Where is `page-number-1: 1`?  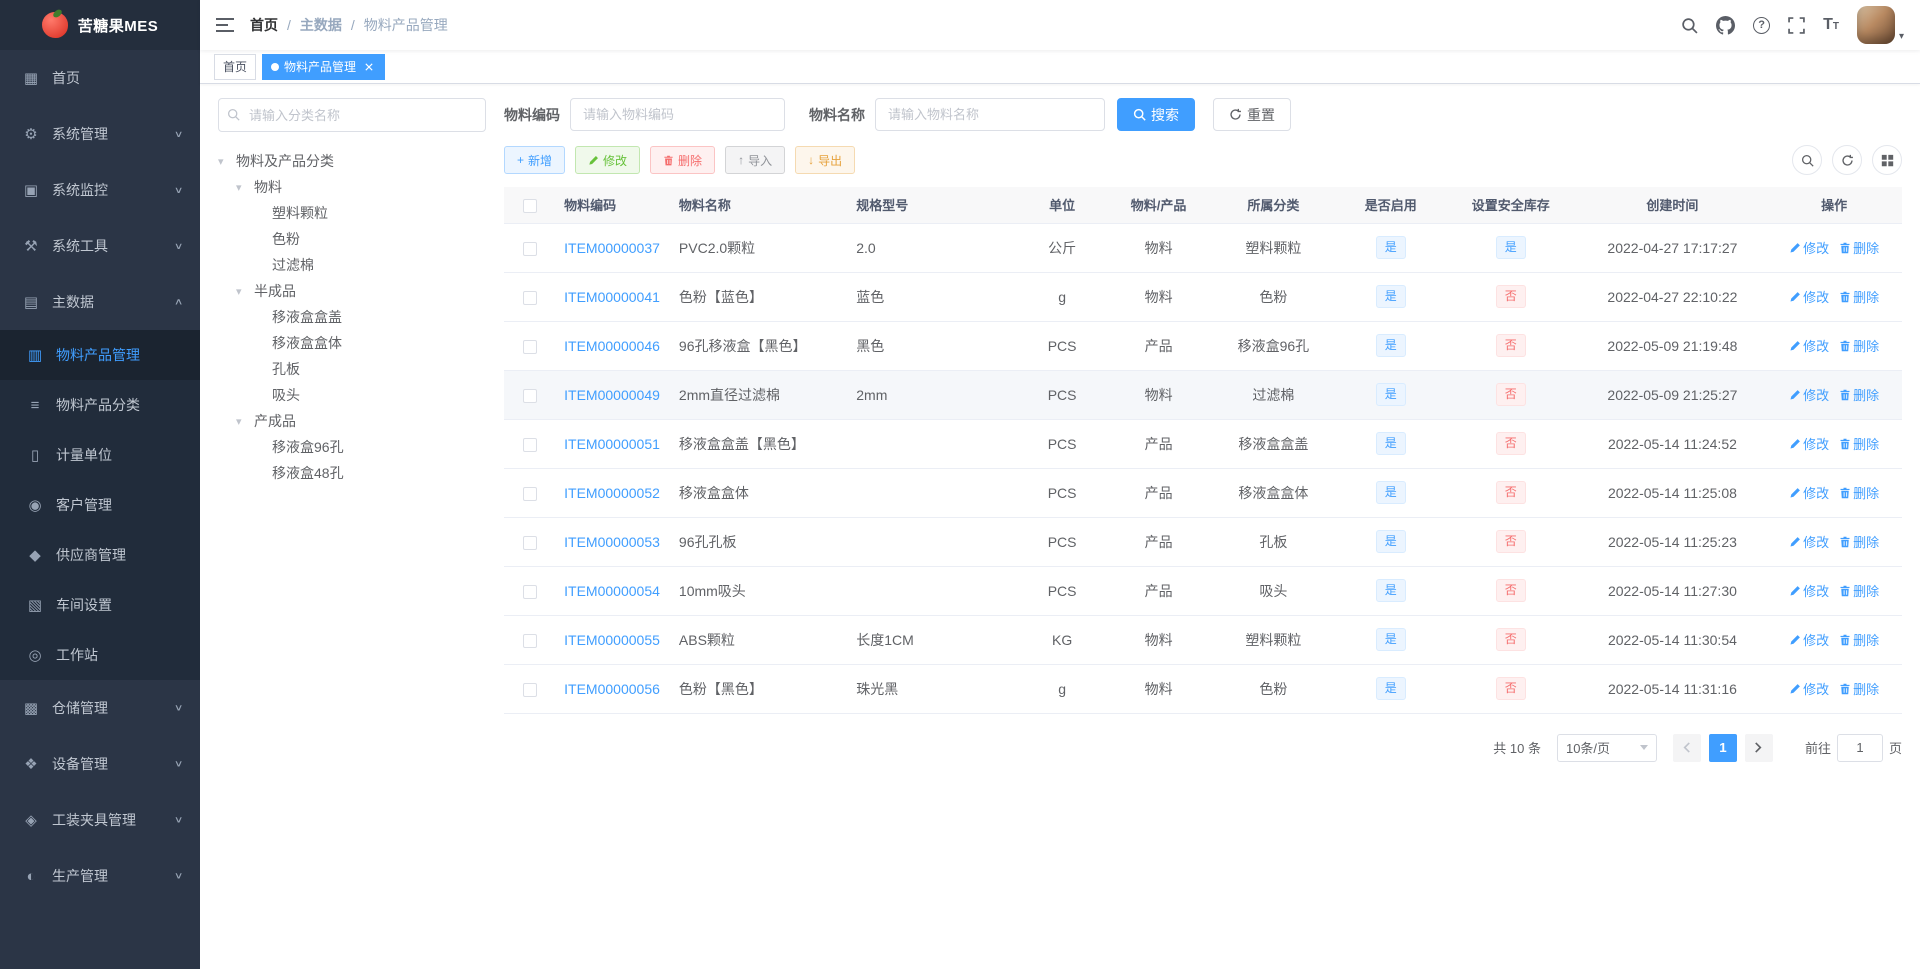 page-number-1: 1 is located at coordinates (1722, 747).